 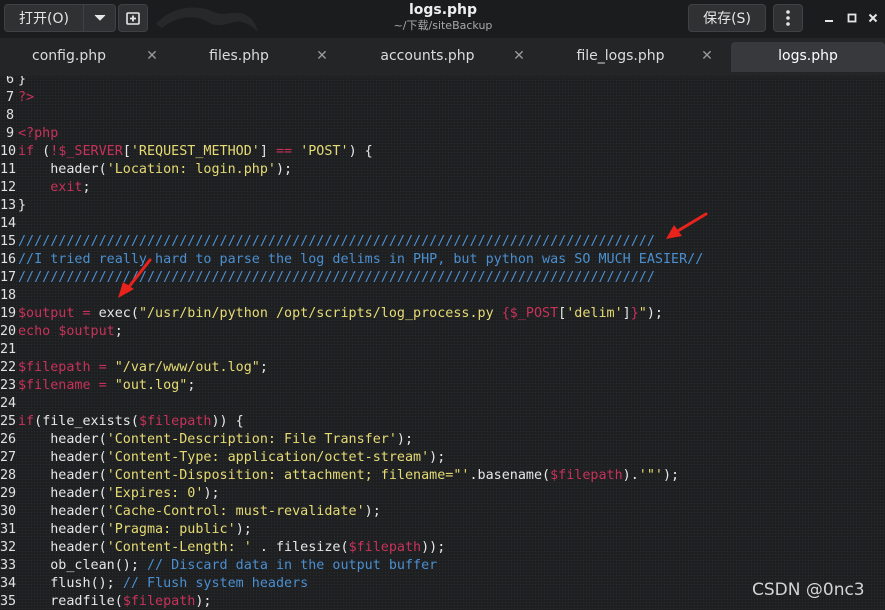 What do you see at coordinates (594, 313) in the screenshot?
I see `code-token: 'delim'` at bounding box center [594, 313].